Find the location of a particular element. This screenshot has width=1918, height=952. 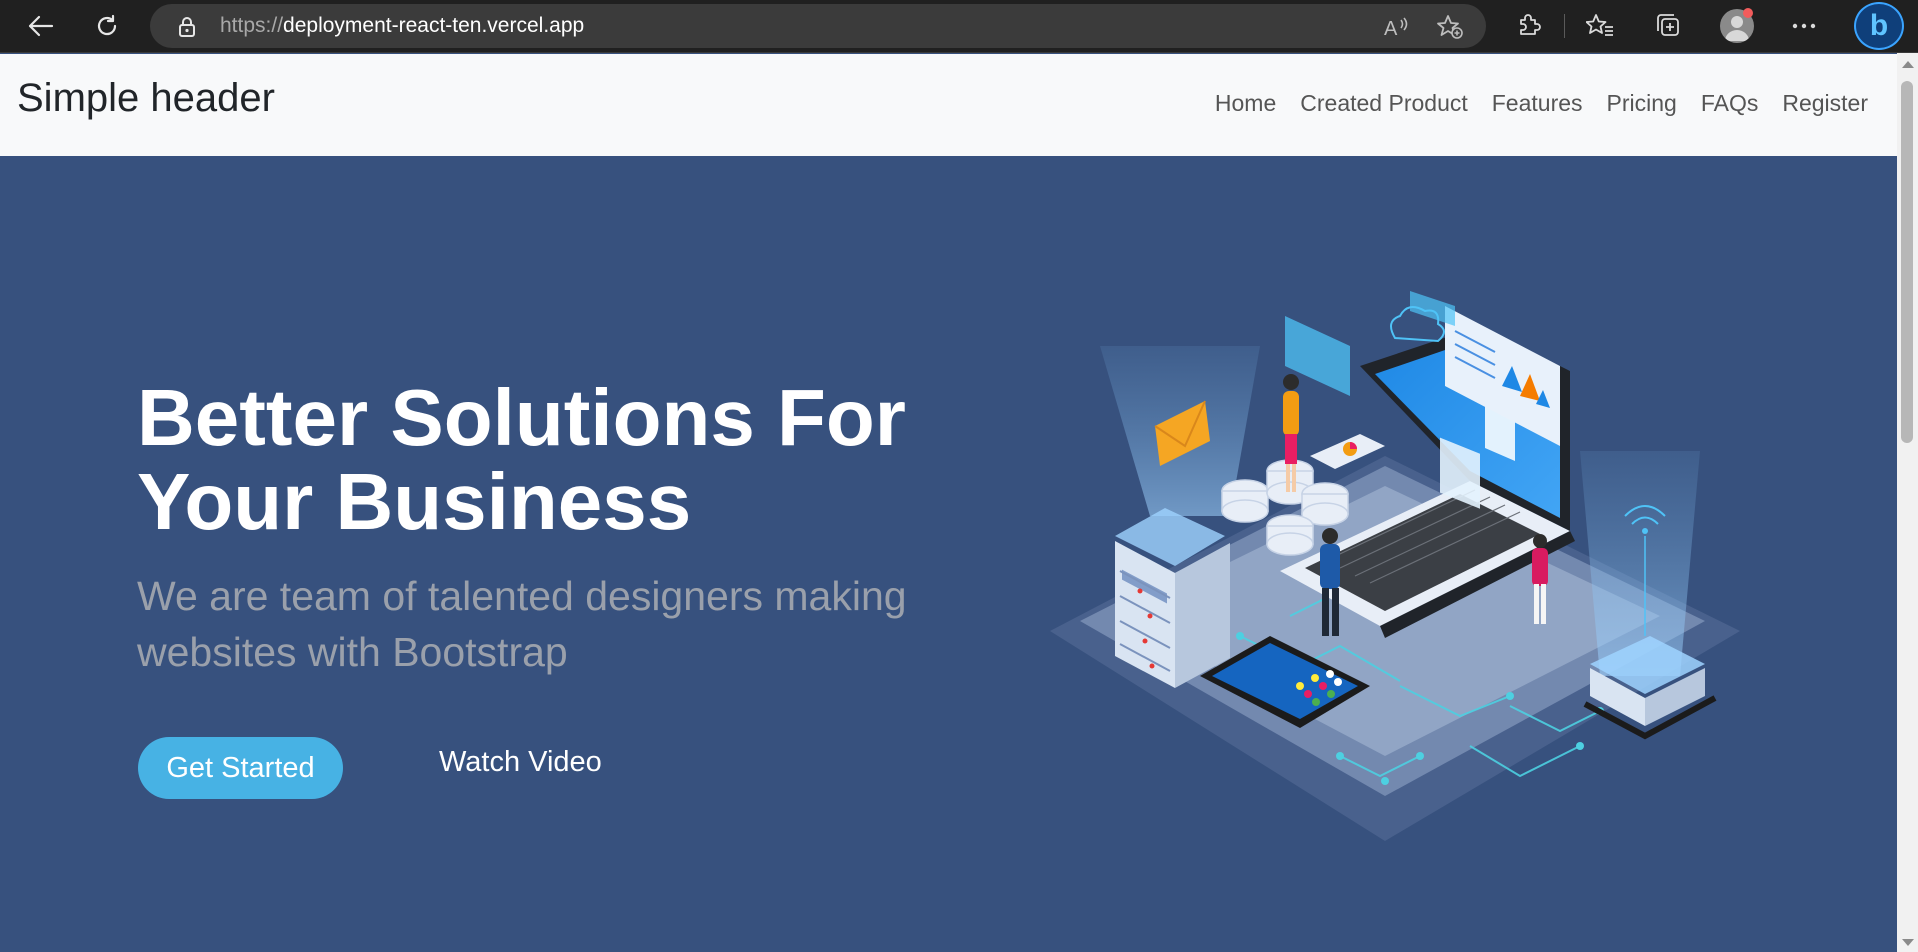

nav-features: Features is located at coordinates (1537, 103).